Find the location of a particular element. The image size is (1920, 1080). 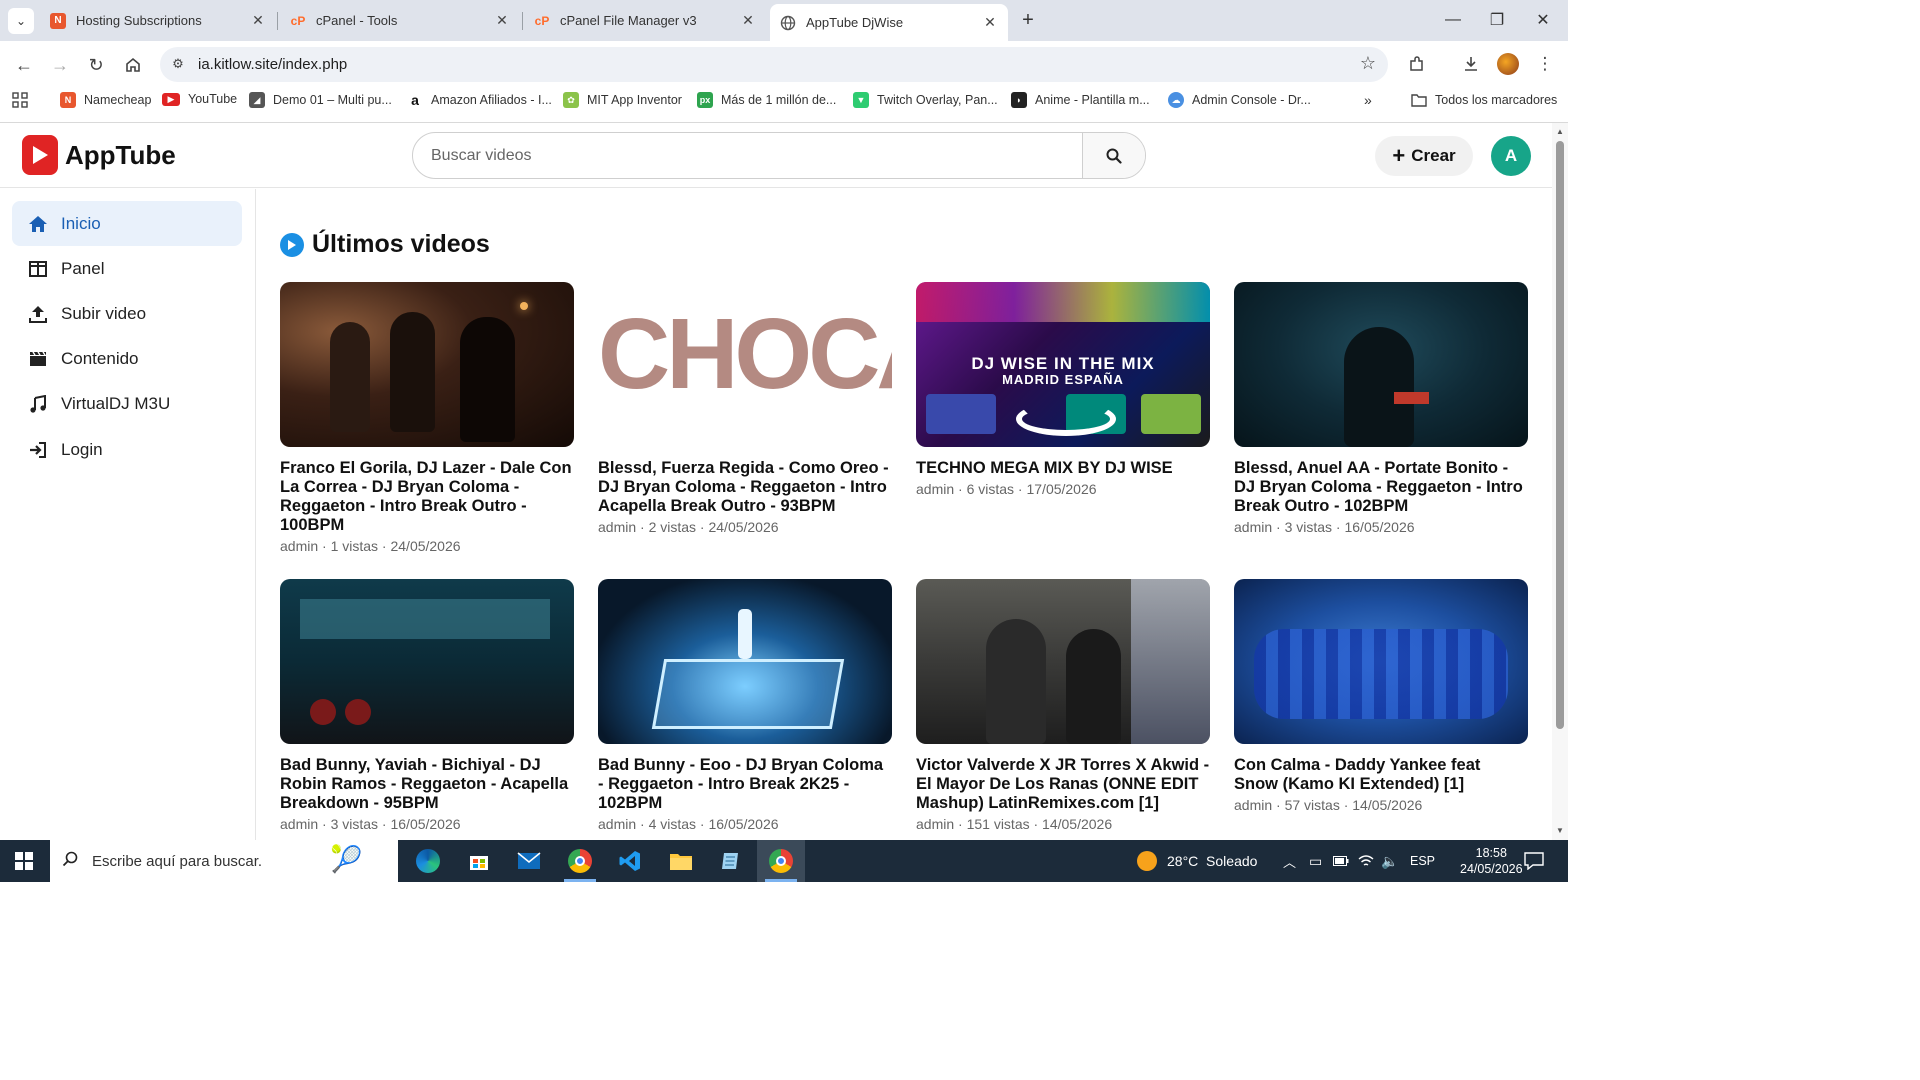

windows-start-icon is located at coordinates (24, 861).